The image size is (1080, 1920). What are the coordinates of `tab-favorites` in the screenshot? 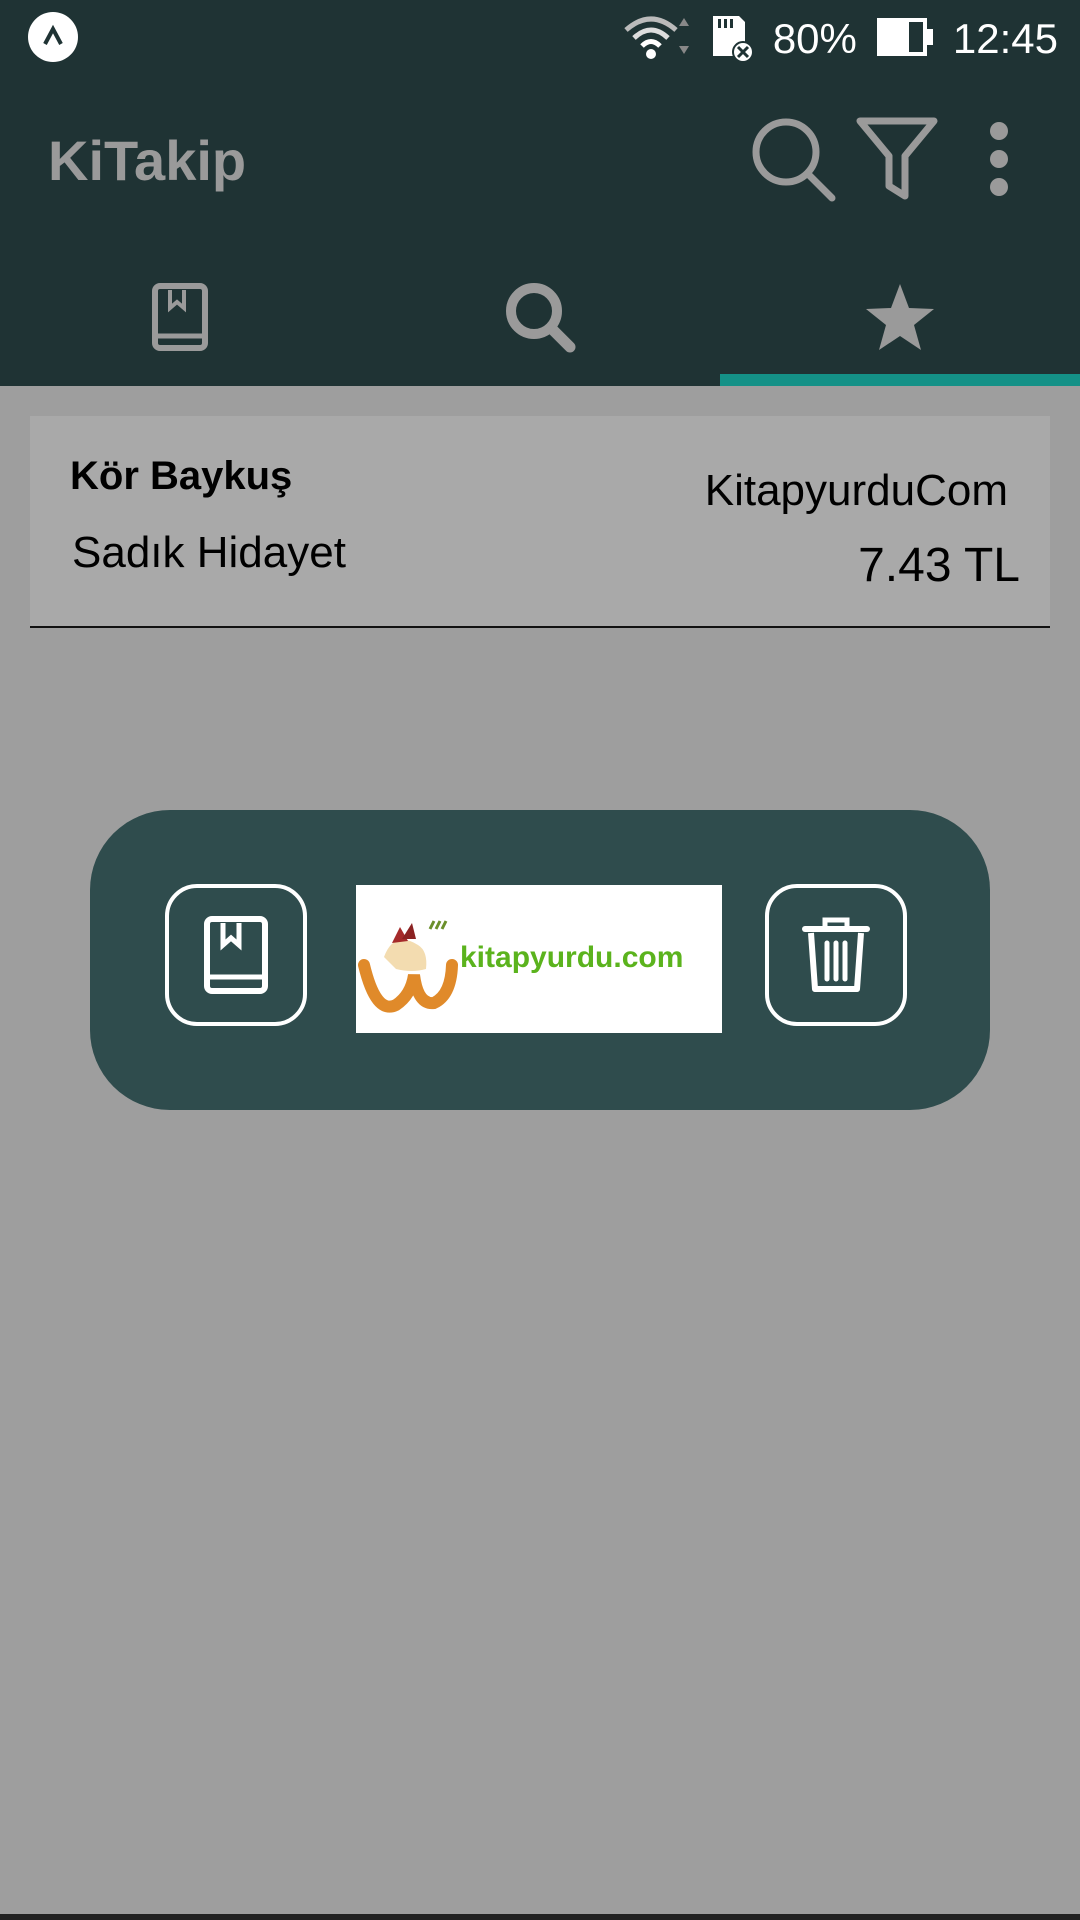 It's located at (900, 317).